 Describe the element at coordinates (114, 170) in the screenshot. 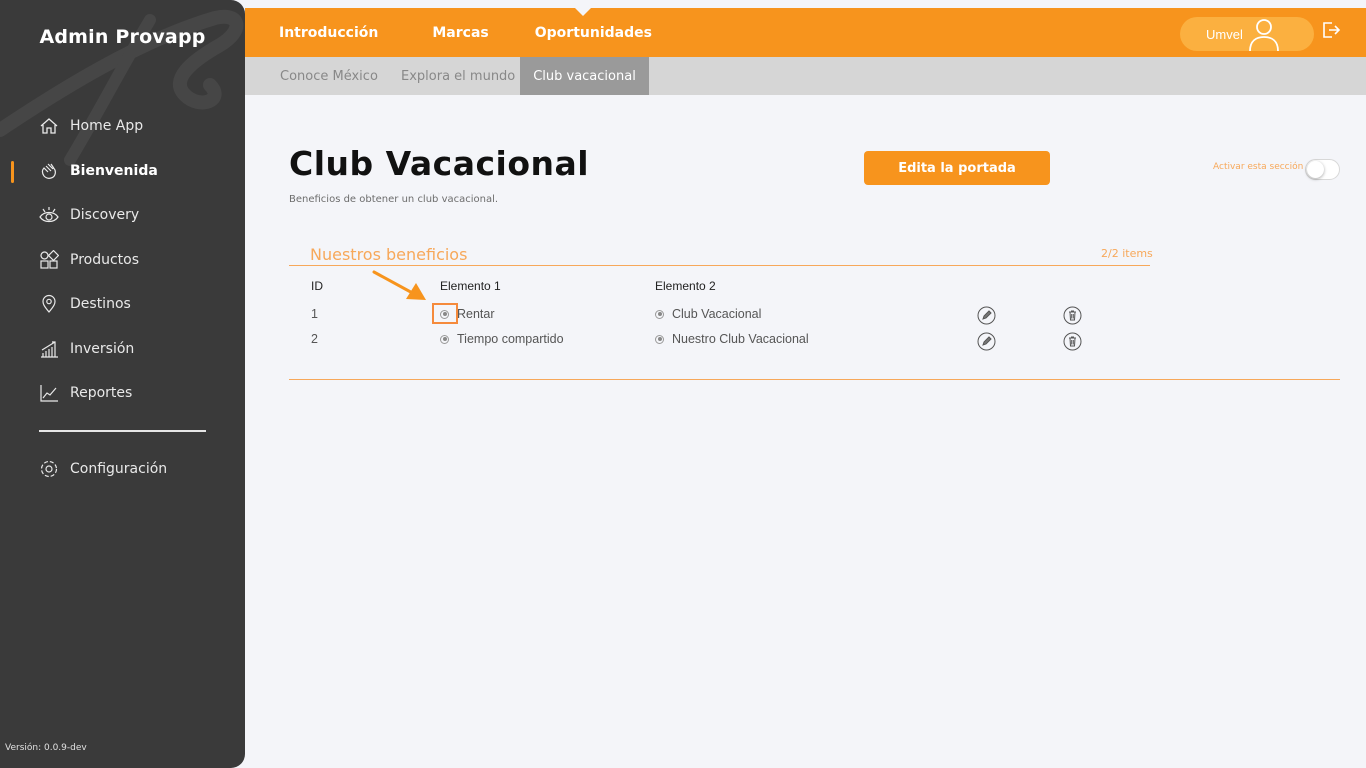

I see `sidebar-item-label: Bienvenida` at that location.